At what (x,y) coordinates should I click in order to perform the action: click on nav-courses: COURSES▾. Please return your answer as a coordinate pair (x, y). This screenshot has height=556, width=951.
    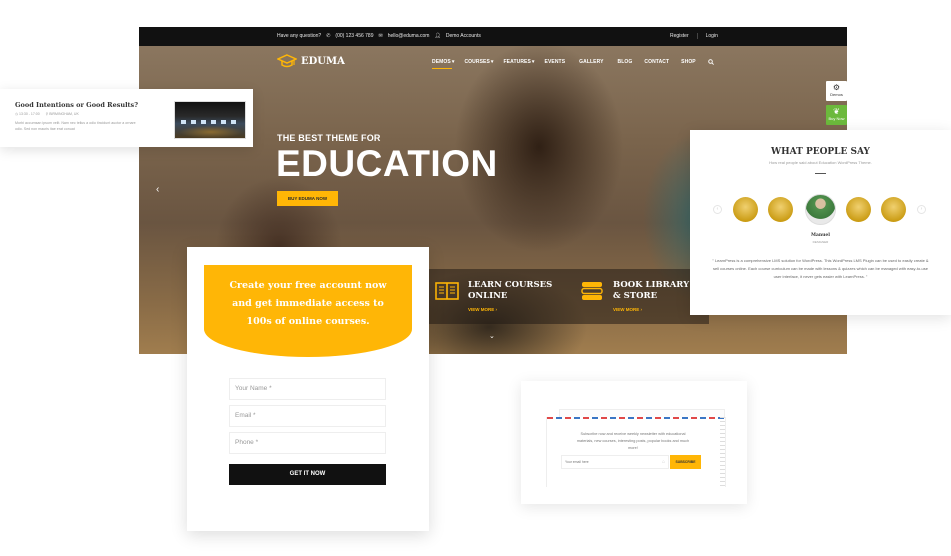
    Looking at the image, I should click on (478, 62).